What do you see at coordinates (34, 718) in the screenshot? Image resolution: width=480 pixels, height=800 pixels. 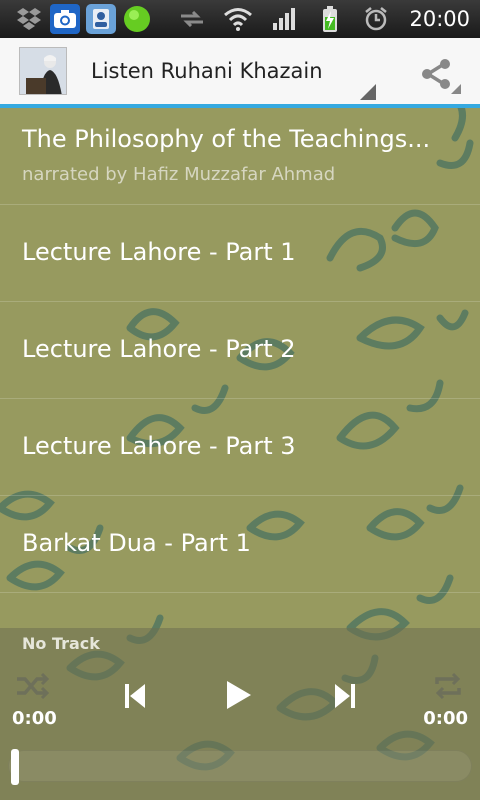 I see `elapsed-time: 0:00` at bounding box center [34, 718].